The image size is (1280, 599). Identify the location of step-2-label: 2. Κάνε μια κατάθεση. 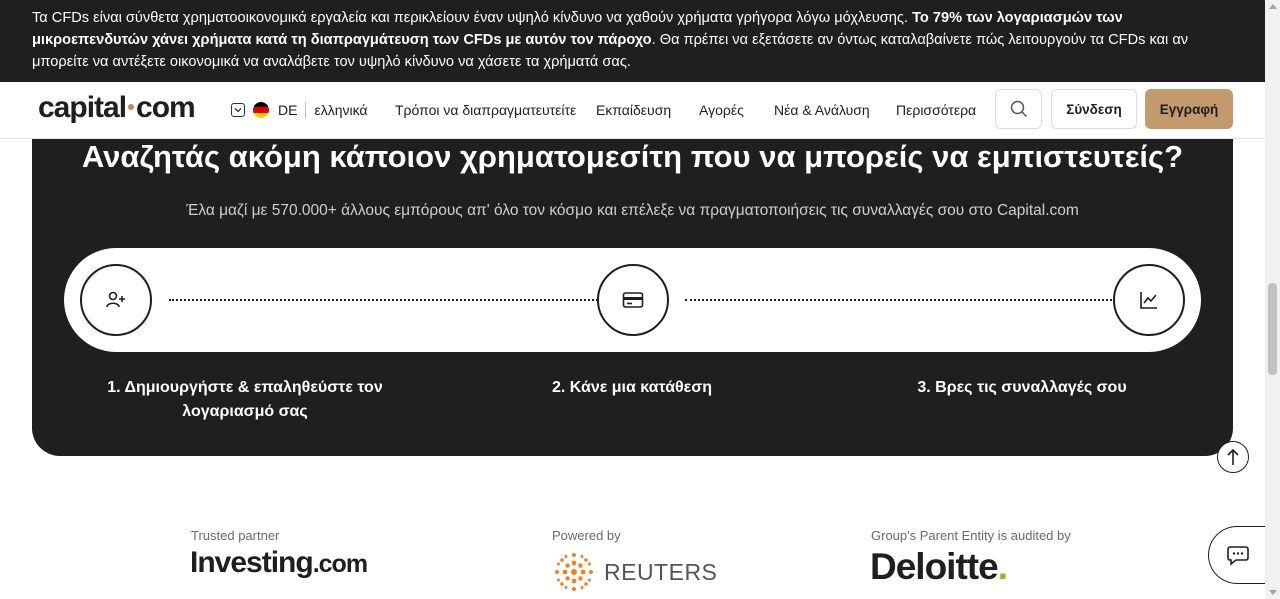
(632, 387).